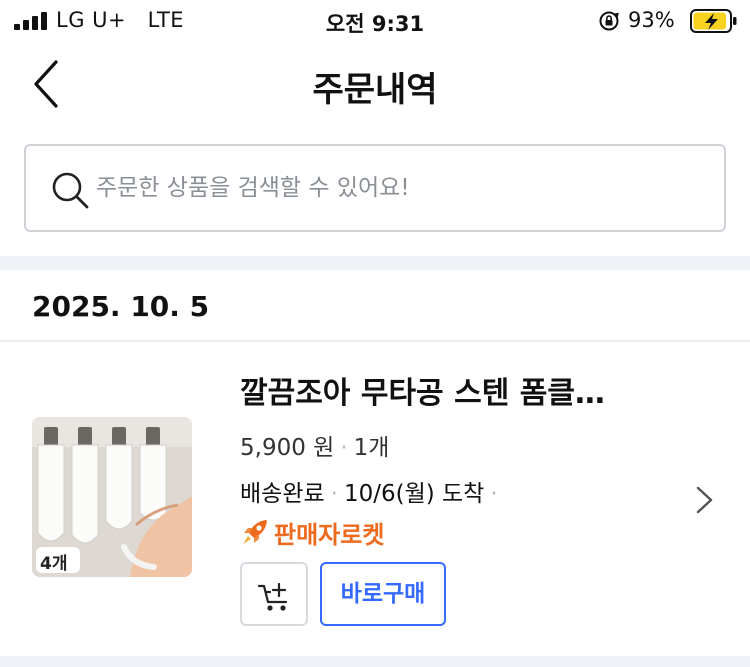  Describe the element at coordinates (375, 661) in the screenshot. I see `section-divider-bottom` at that location.